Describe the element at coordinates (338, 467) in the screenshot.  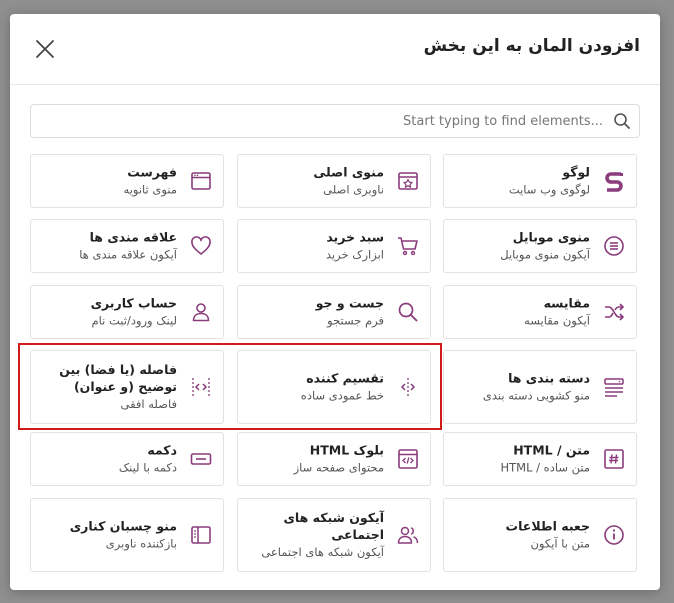
I see `element-card-subtitle: محتوای صفحه ساز` at that location.